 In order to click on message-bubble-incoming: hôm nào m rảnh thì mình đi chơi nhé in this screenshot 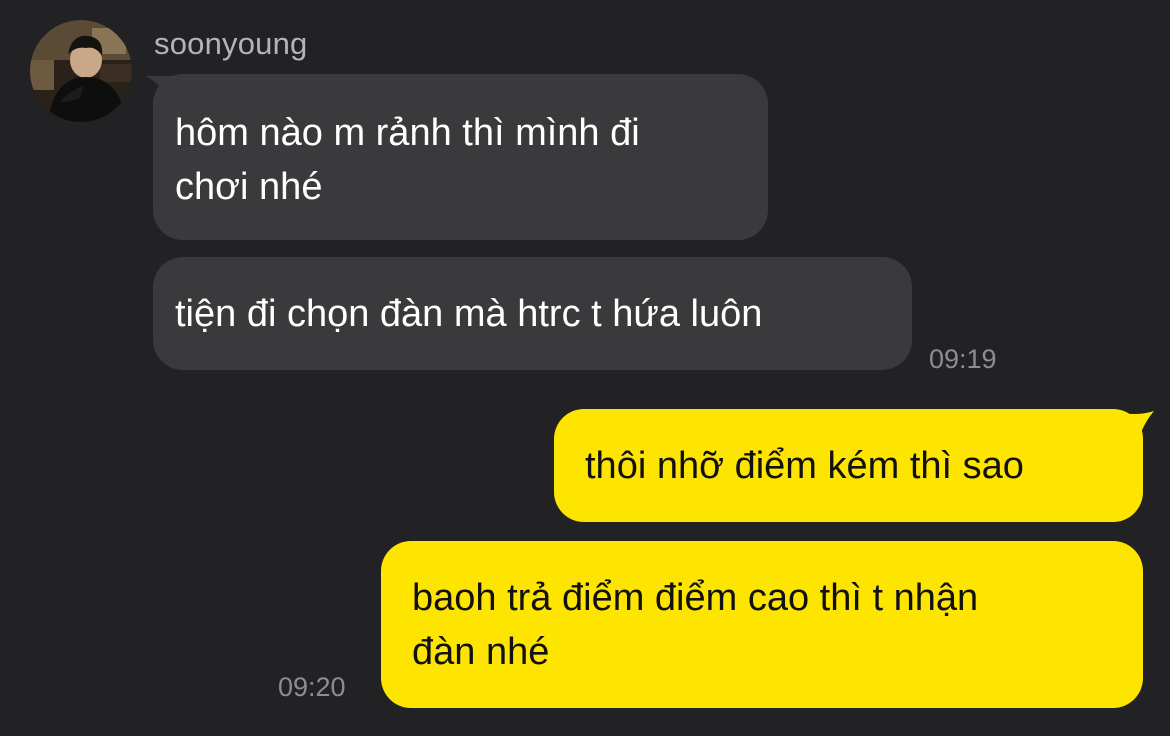, I will do `click(460, 157)`.